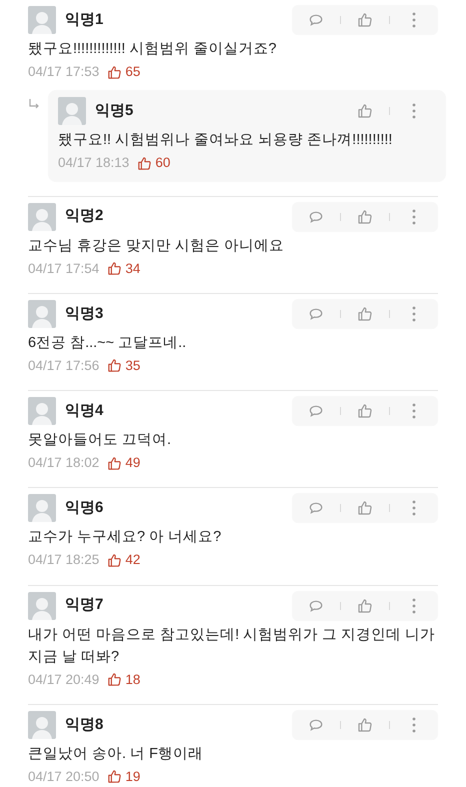 The width and height of the screenshot is (466, 787). What do you see at coordinates (84, 20) in the screenshot?
I see `author-name: 익명1` at bounding box center [84, 20].